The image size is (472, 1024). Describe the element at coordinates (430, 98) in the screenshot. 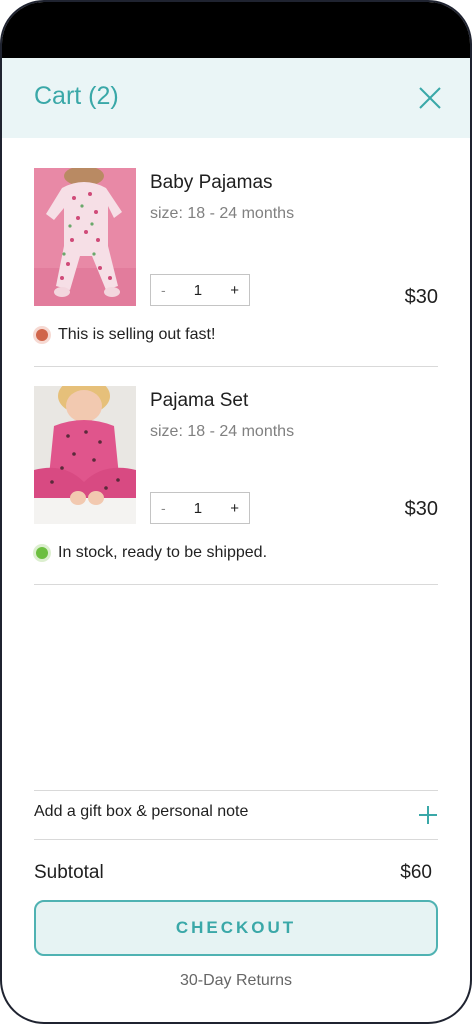

I see `close-icon` at that location.